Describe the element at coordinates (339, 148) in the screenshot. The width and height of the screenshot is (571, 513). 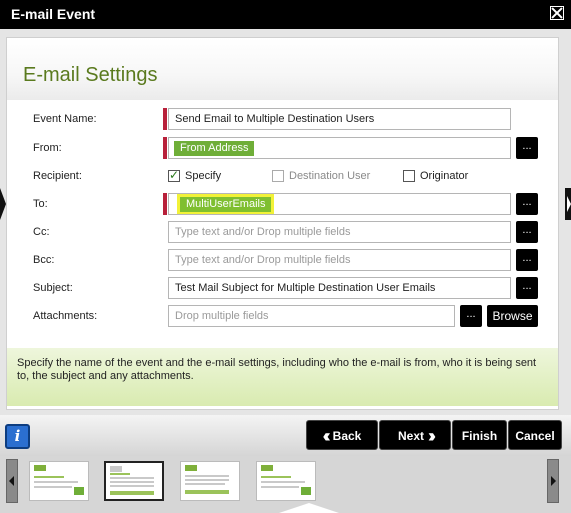
I see `from-field: From Address` at that location.